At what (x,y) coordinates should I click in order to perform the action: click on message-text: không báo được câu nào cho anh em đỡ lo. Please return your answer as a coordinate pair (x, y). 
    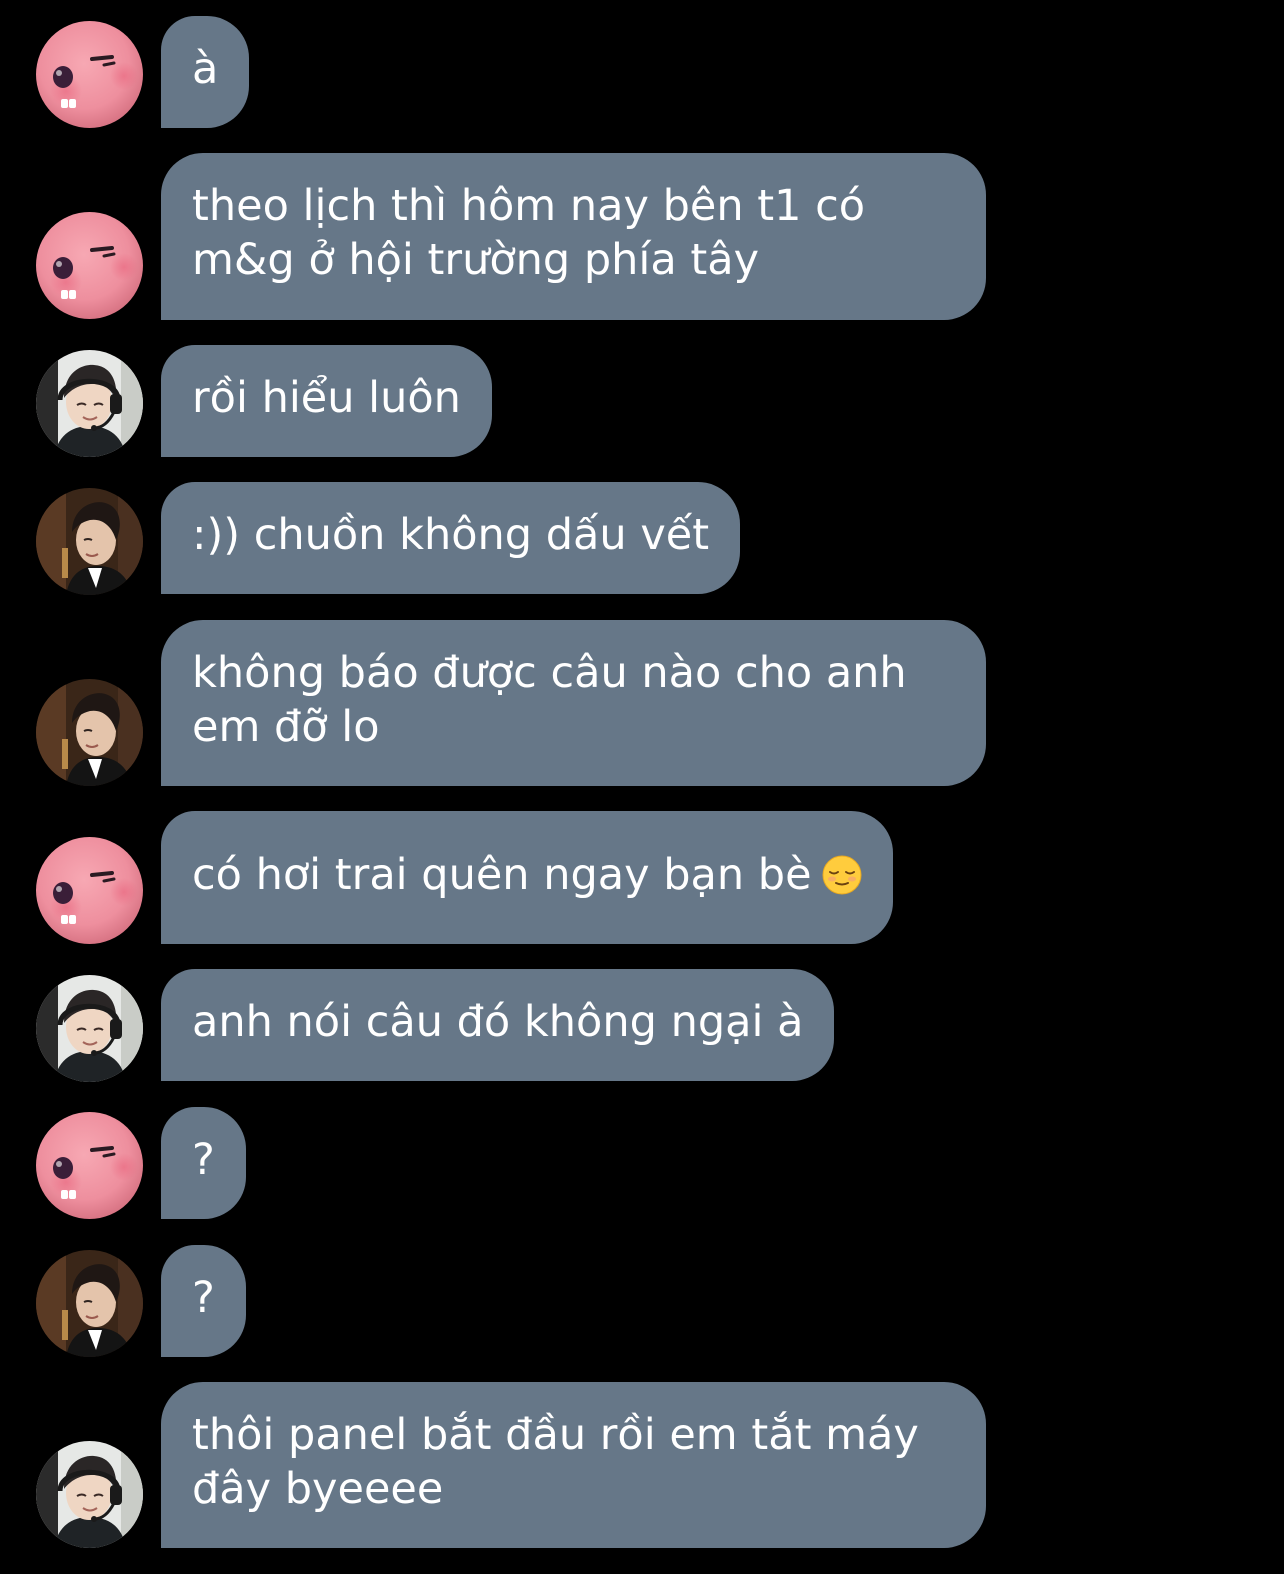
    Looking at the image, I should click on (549, 700).